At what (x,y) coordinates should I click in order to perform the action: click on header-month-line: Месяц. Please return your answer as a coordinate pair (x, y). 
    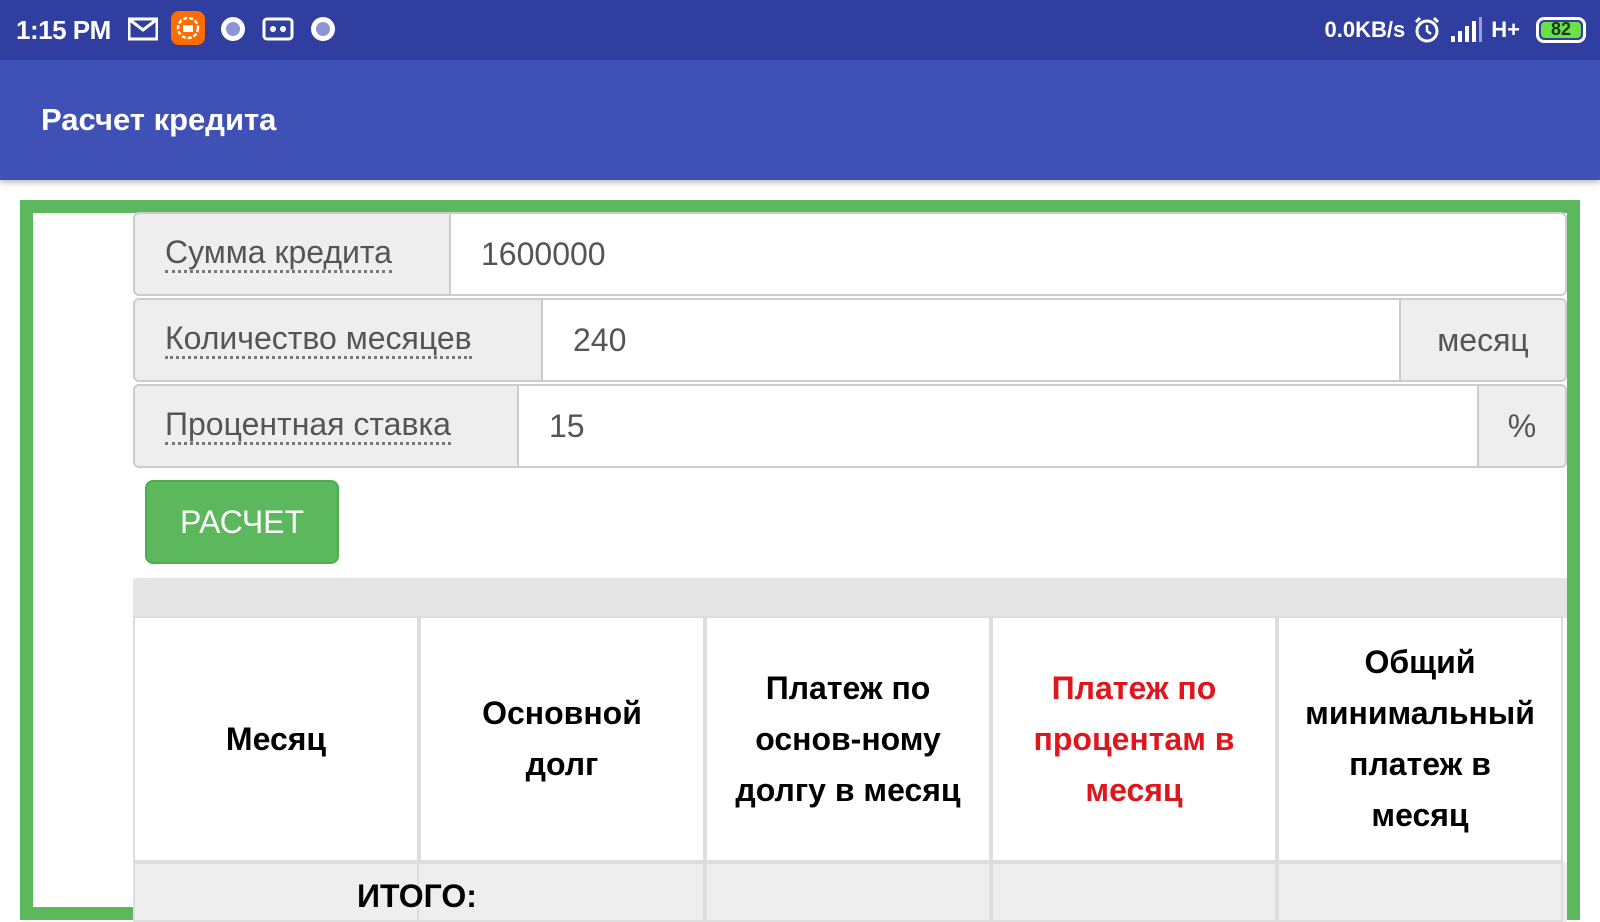
    Looking at the image, I should click on (276, 738).